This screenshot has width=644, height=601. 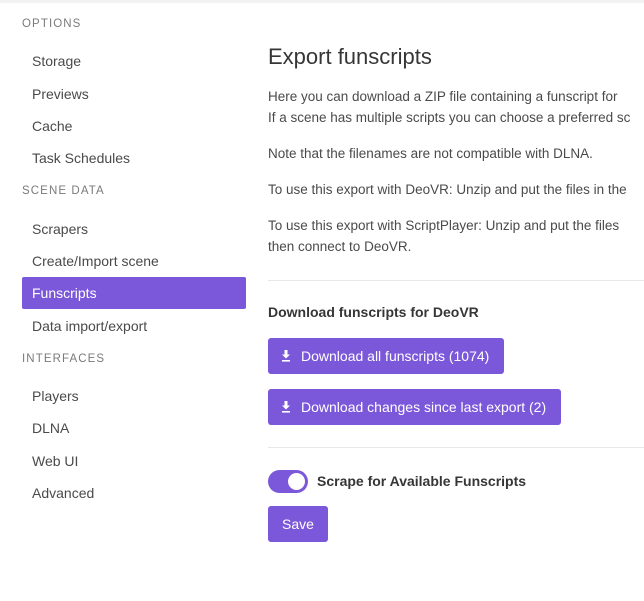 I want to click on sidebar-item-scrapers: Scrapers, so click(x=134, y=229).